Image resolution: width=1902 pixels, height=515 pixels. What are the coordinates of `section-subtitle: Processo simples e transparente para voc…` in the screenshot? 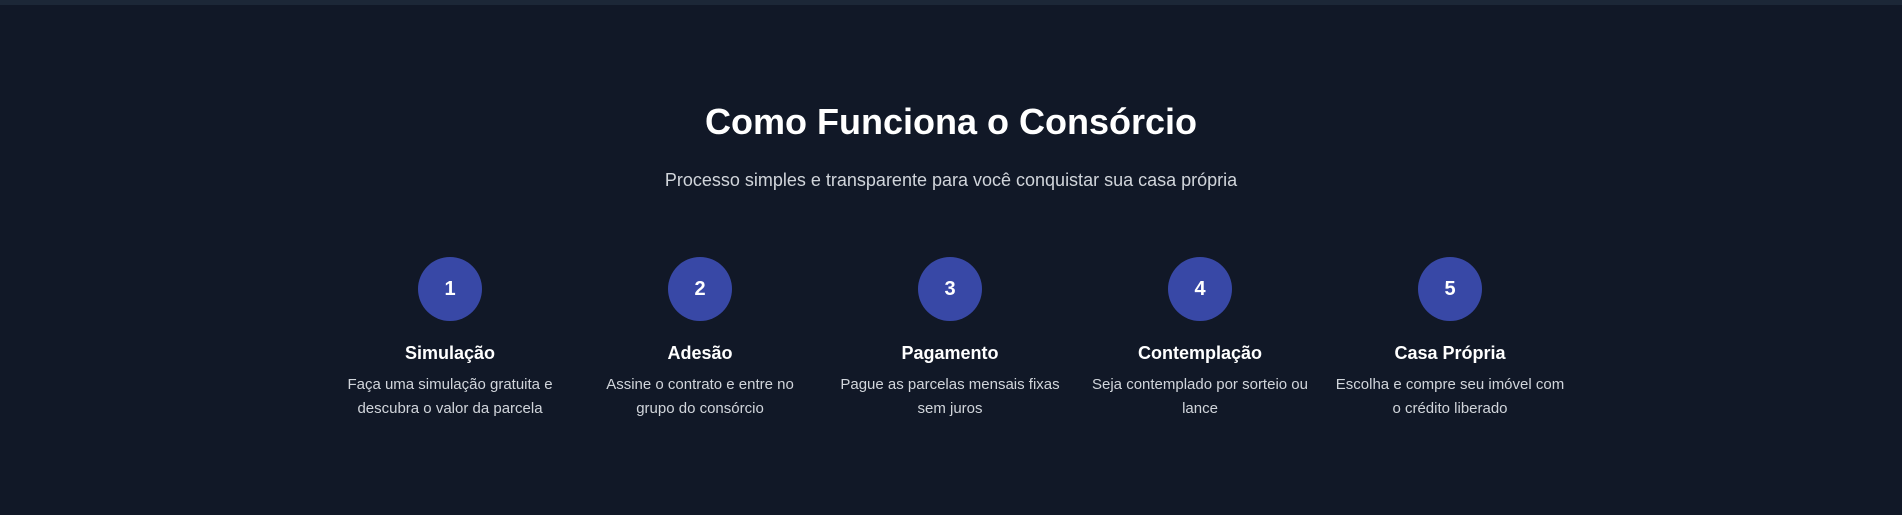 It's located at (951, 180).